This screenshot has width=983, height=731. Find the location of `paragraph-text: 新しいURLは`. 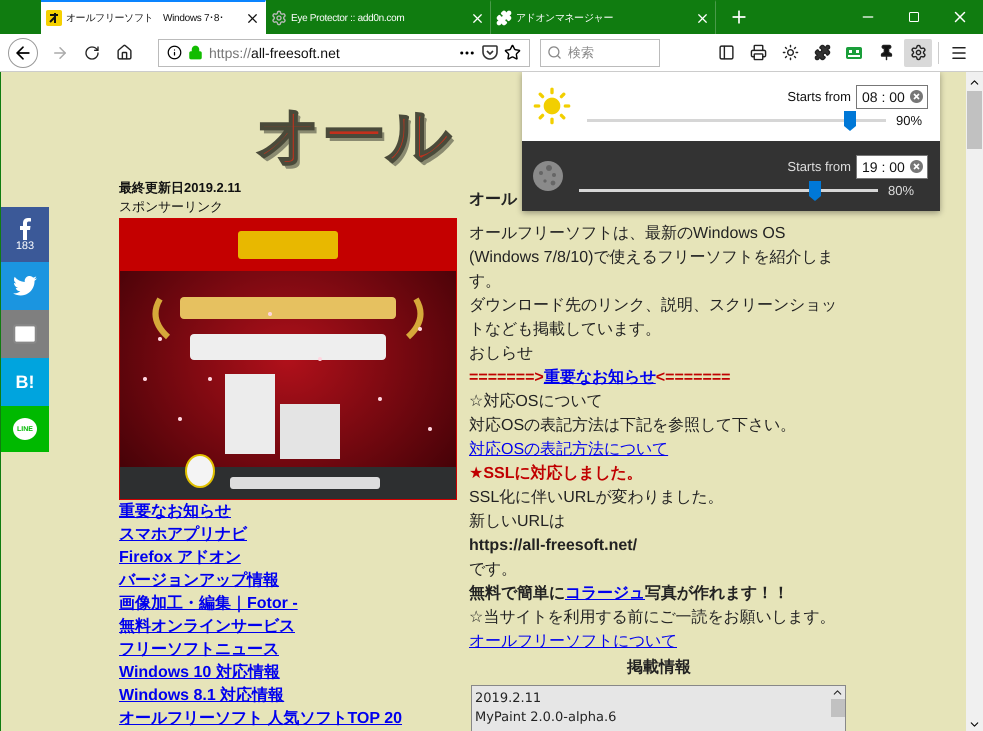

paragraph-text: 新しいURLは is located at coordinates (517, 521).